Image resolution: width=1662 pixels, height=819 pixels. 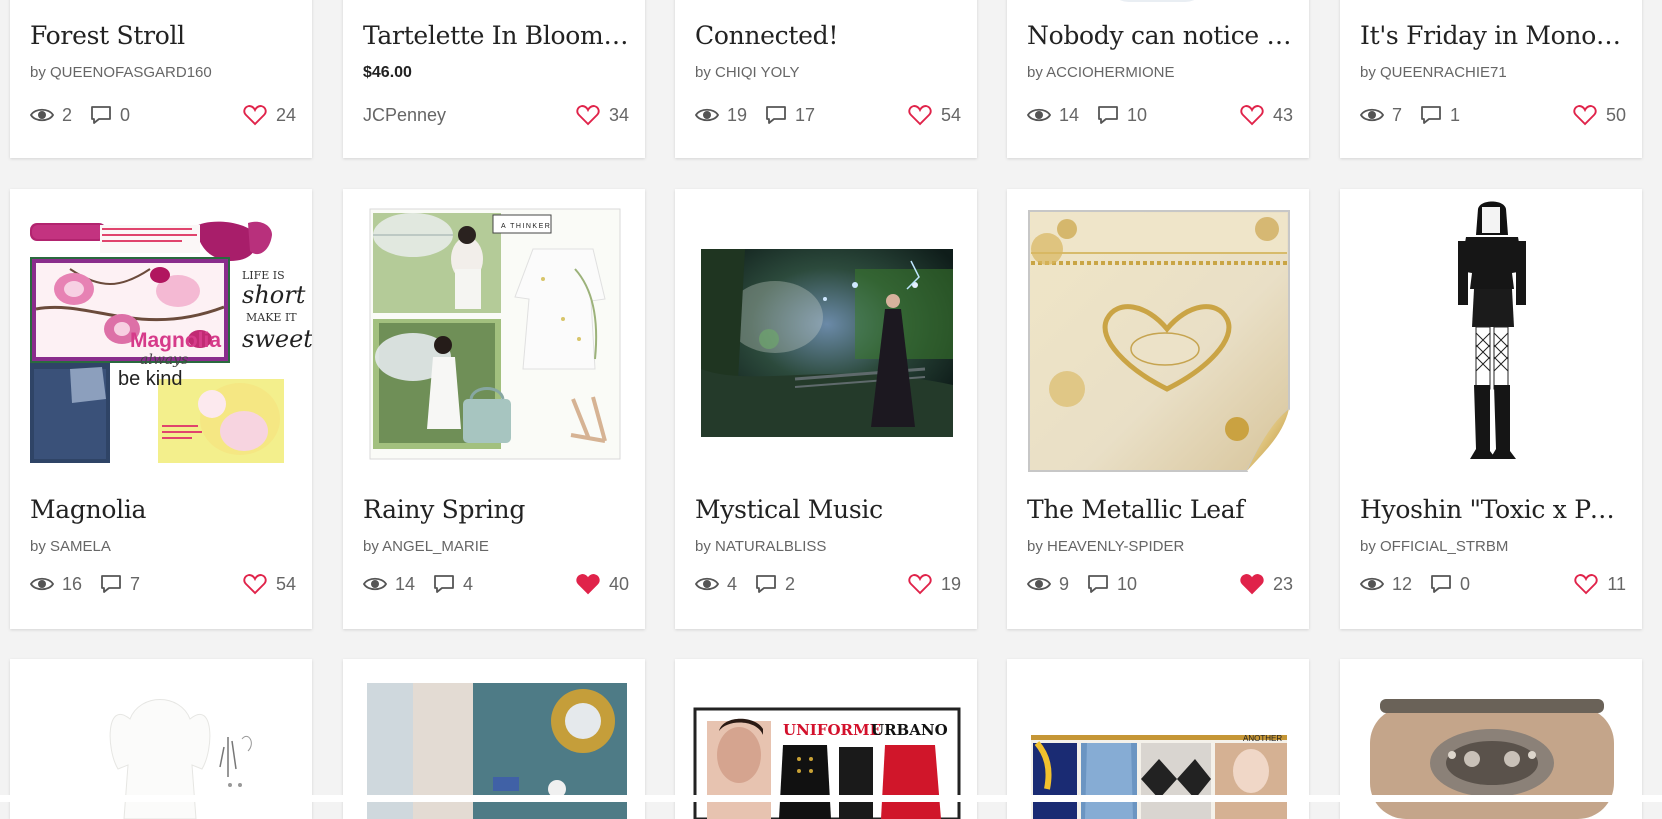 I want to click on likes-count: 19, so click(x=950, y=583).